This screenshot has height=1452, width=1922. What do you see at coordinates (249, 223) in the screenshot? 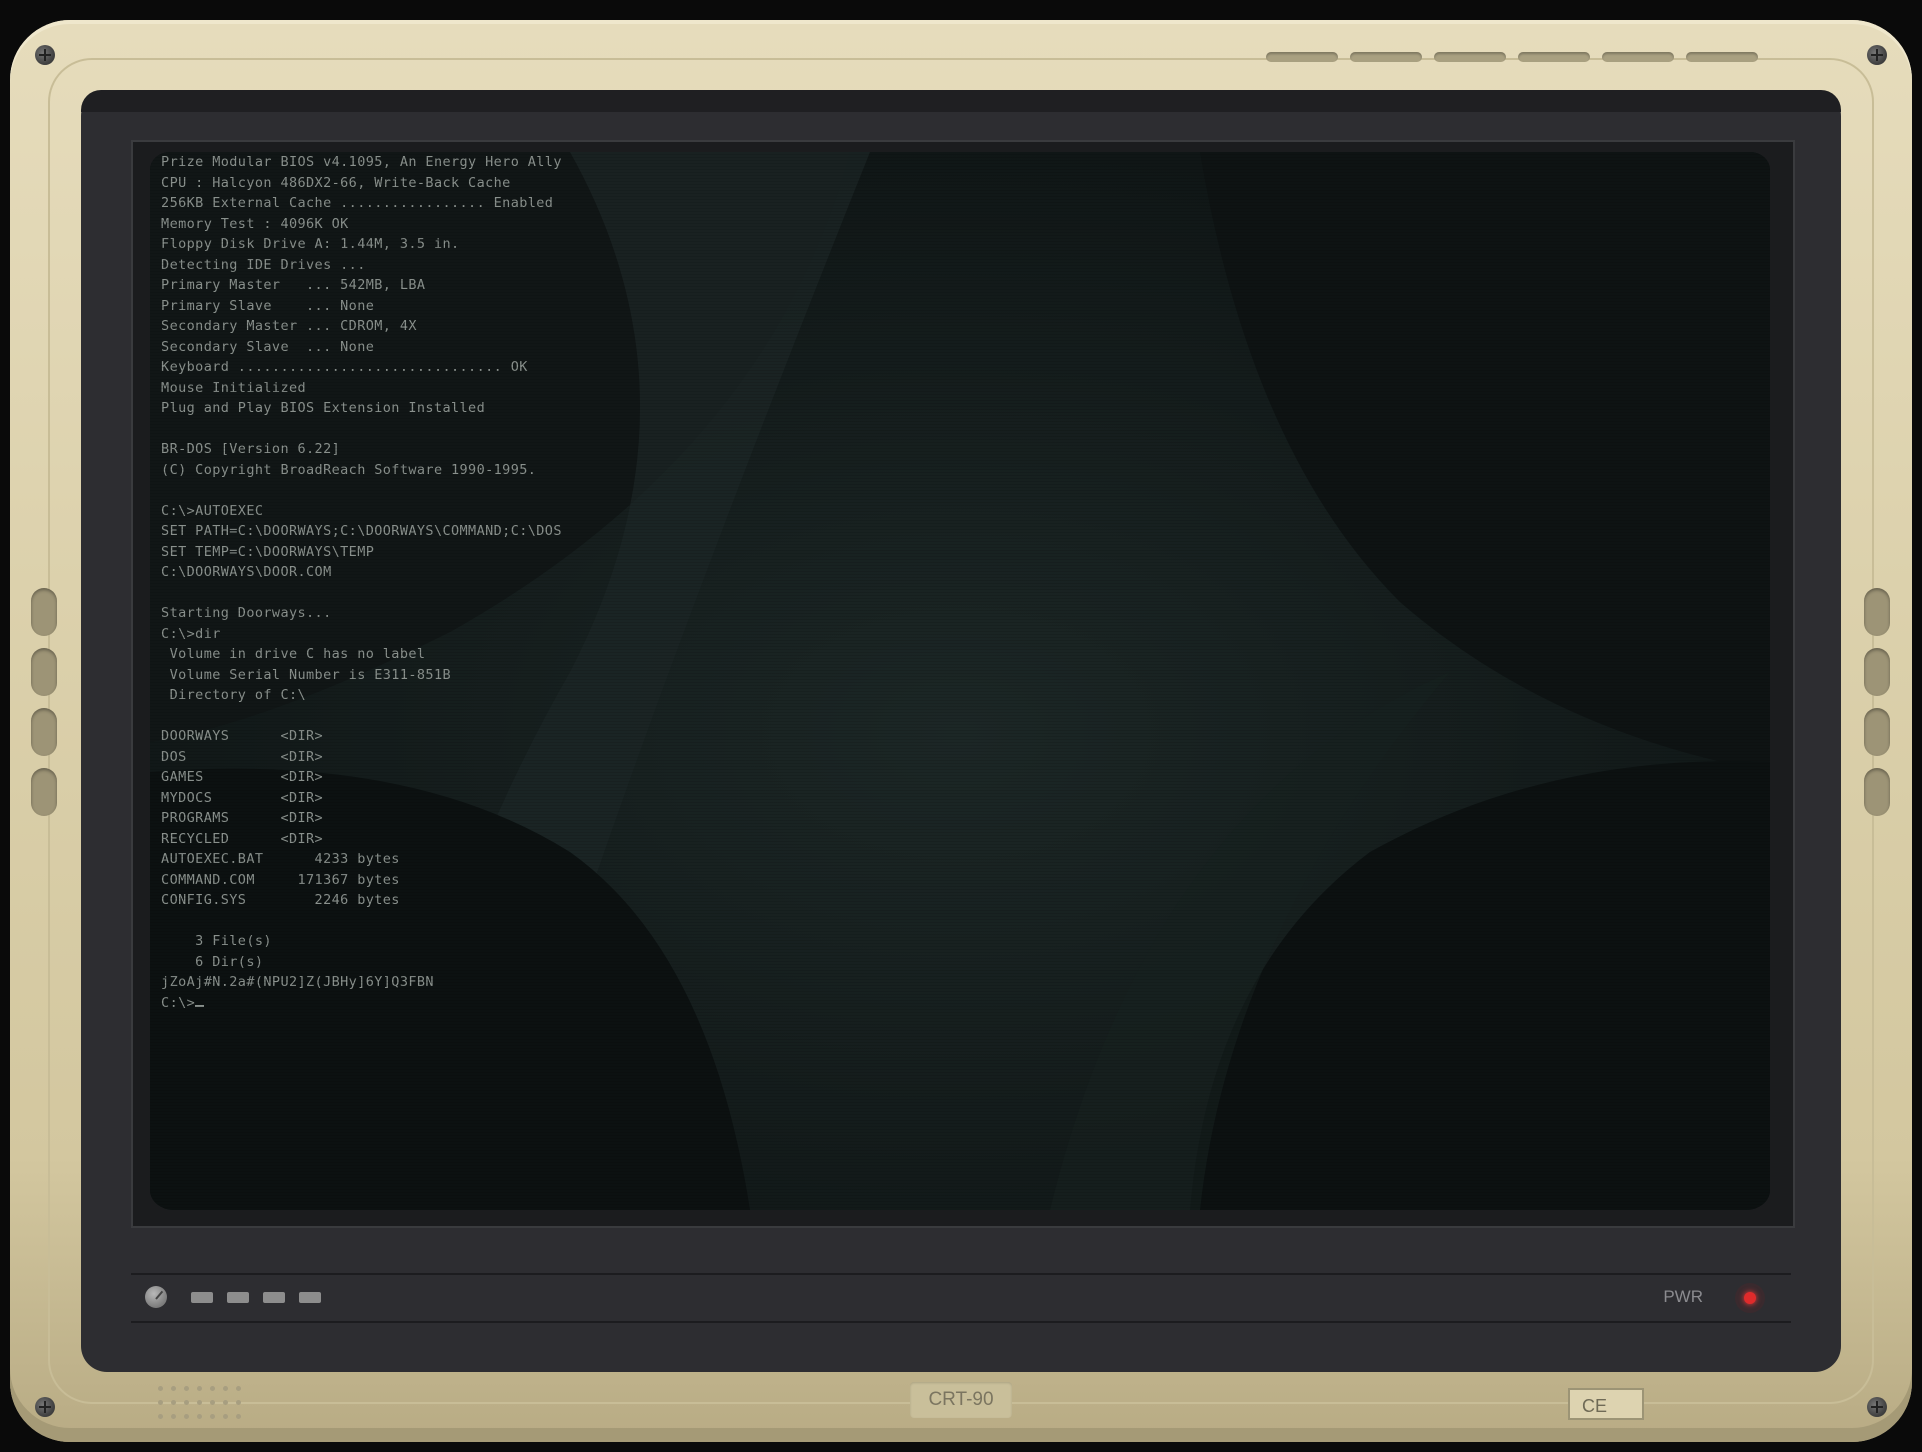
I see `terminal-line: Memory Test : 4096K OK` at bounding box center [249, 223].